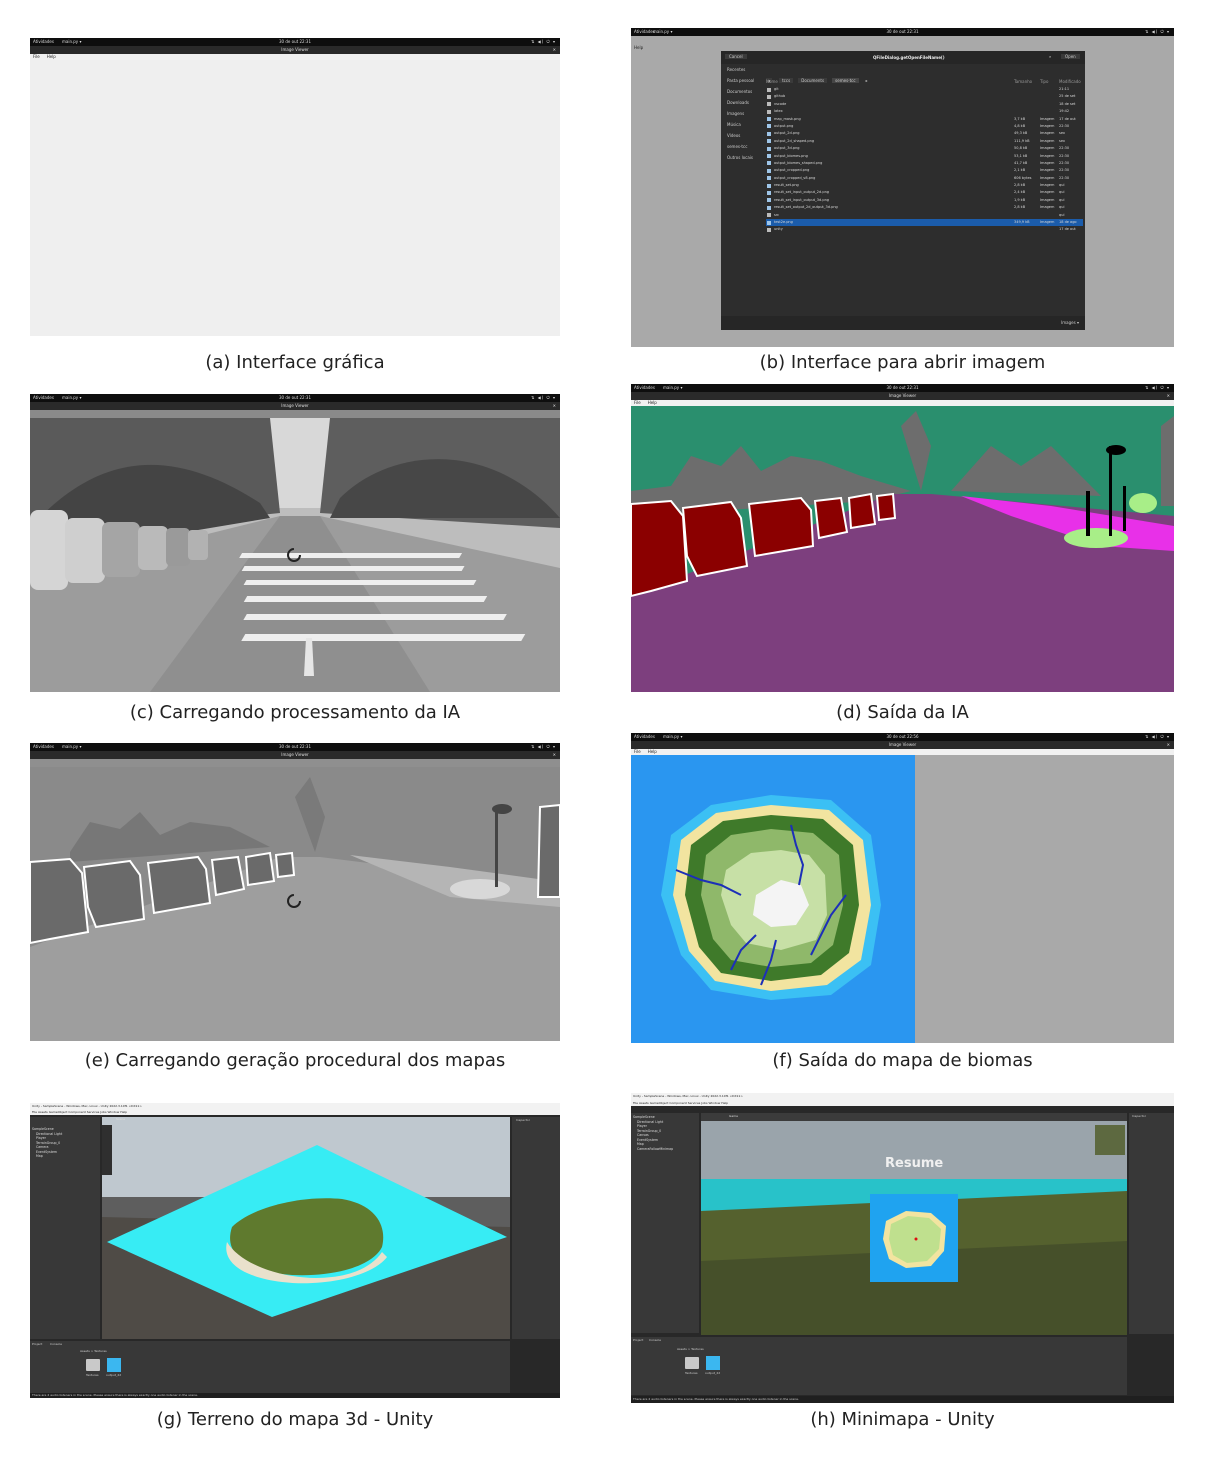 The height and width of the screenshot is (1464, 1205). Describe the element at coordinates (742, 113) in the screenshot. I see `sidebar-item: Imagens` at that location.